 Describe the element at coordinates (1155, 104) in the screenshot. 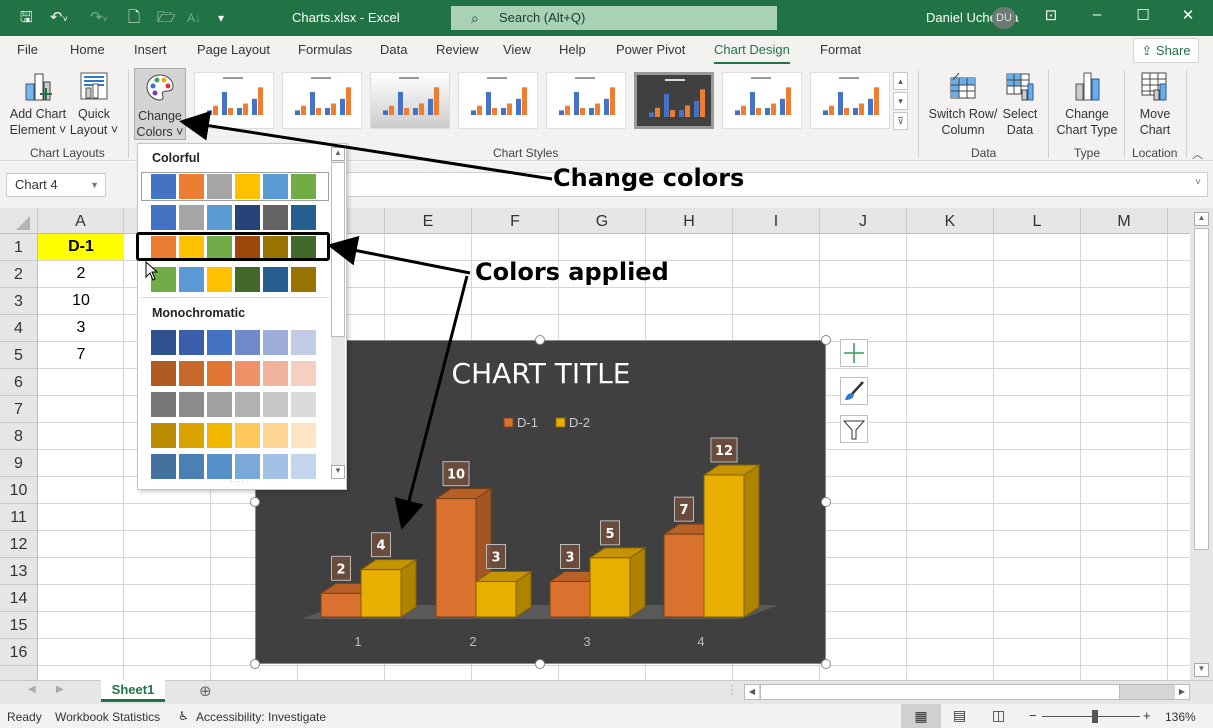

I see `move-chart-button: Move Chart` at that location.